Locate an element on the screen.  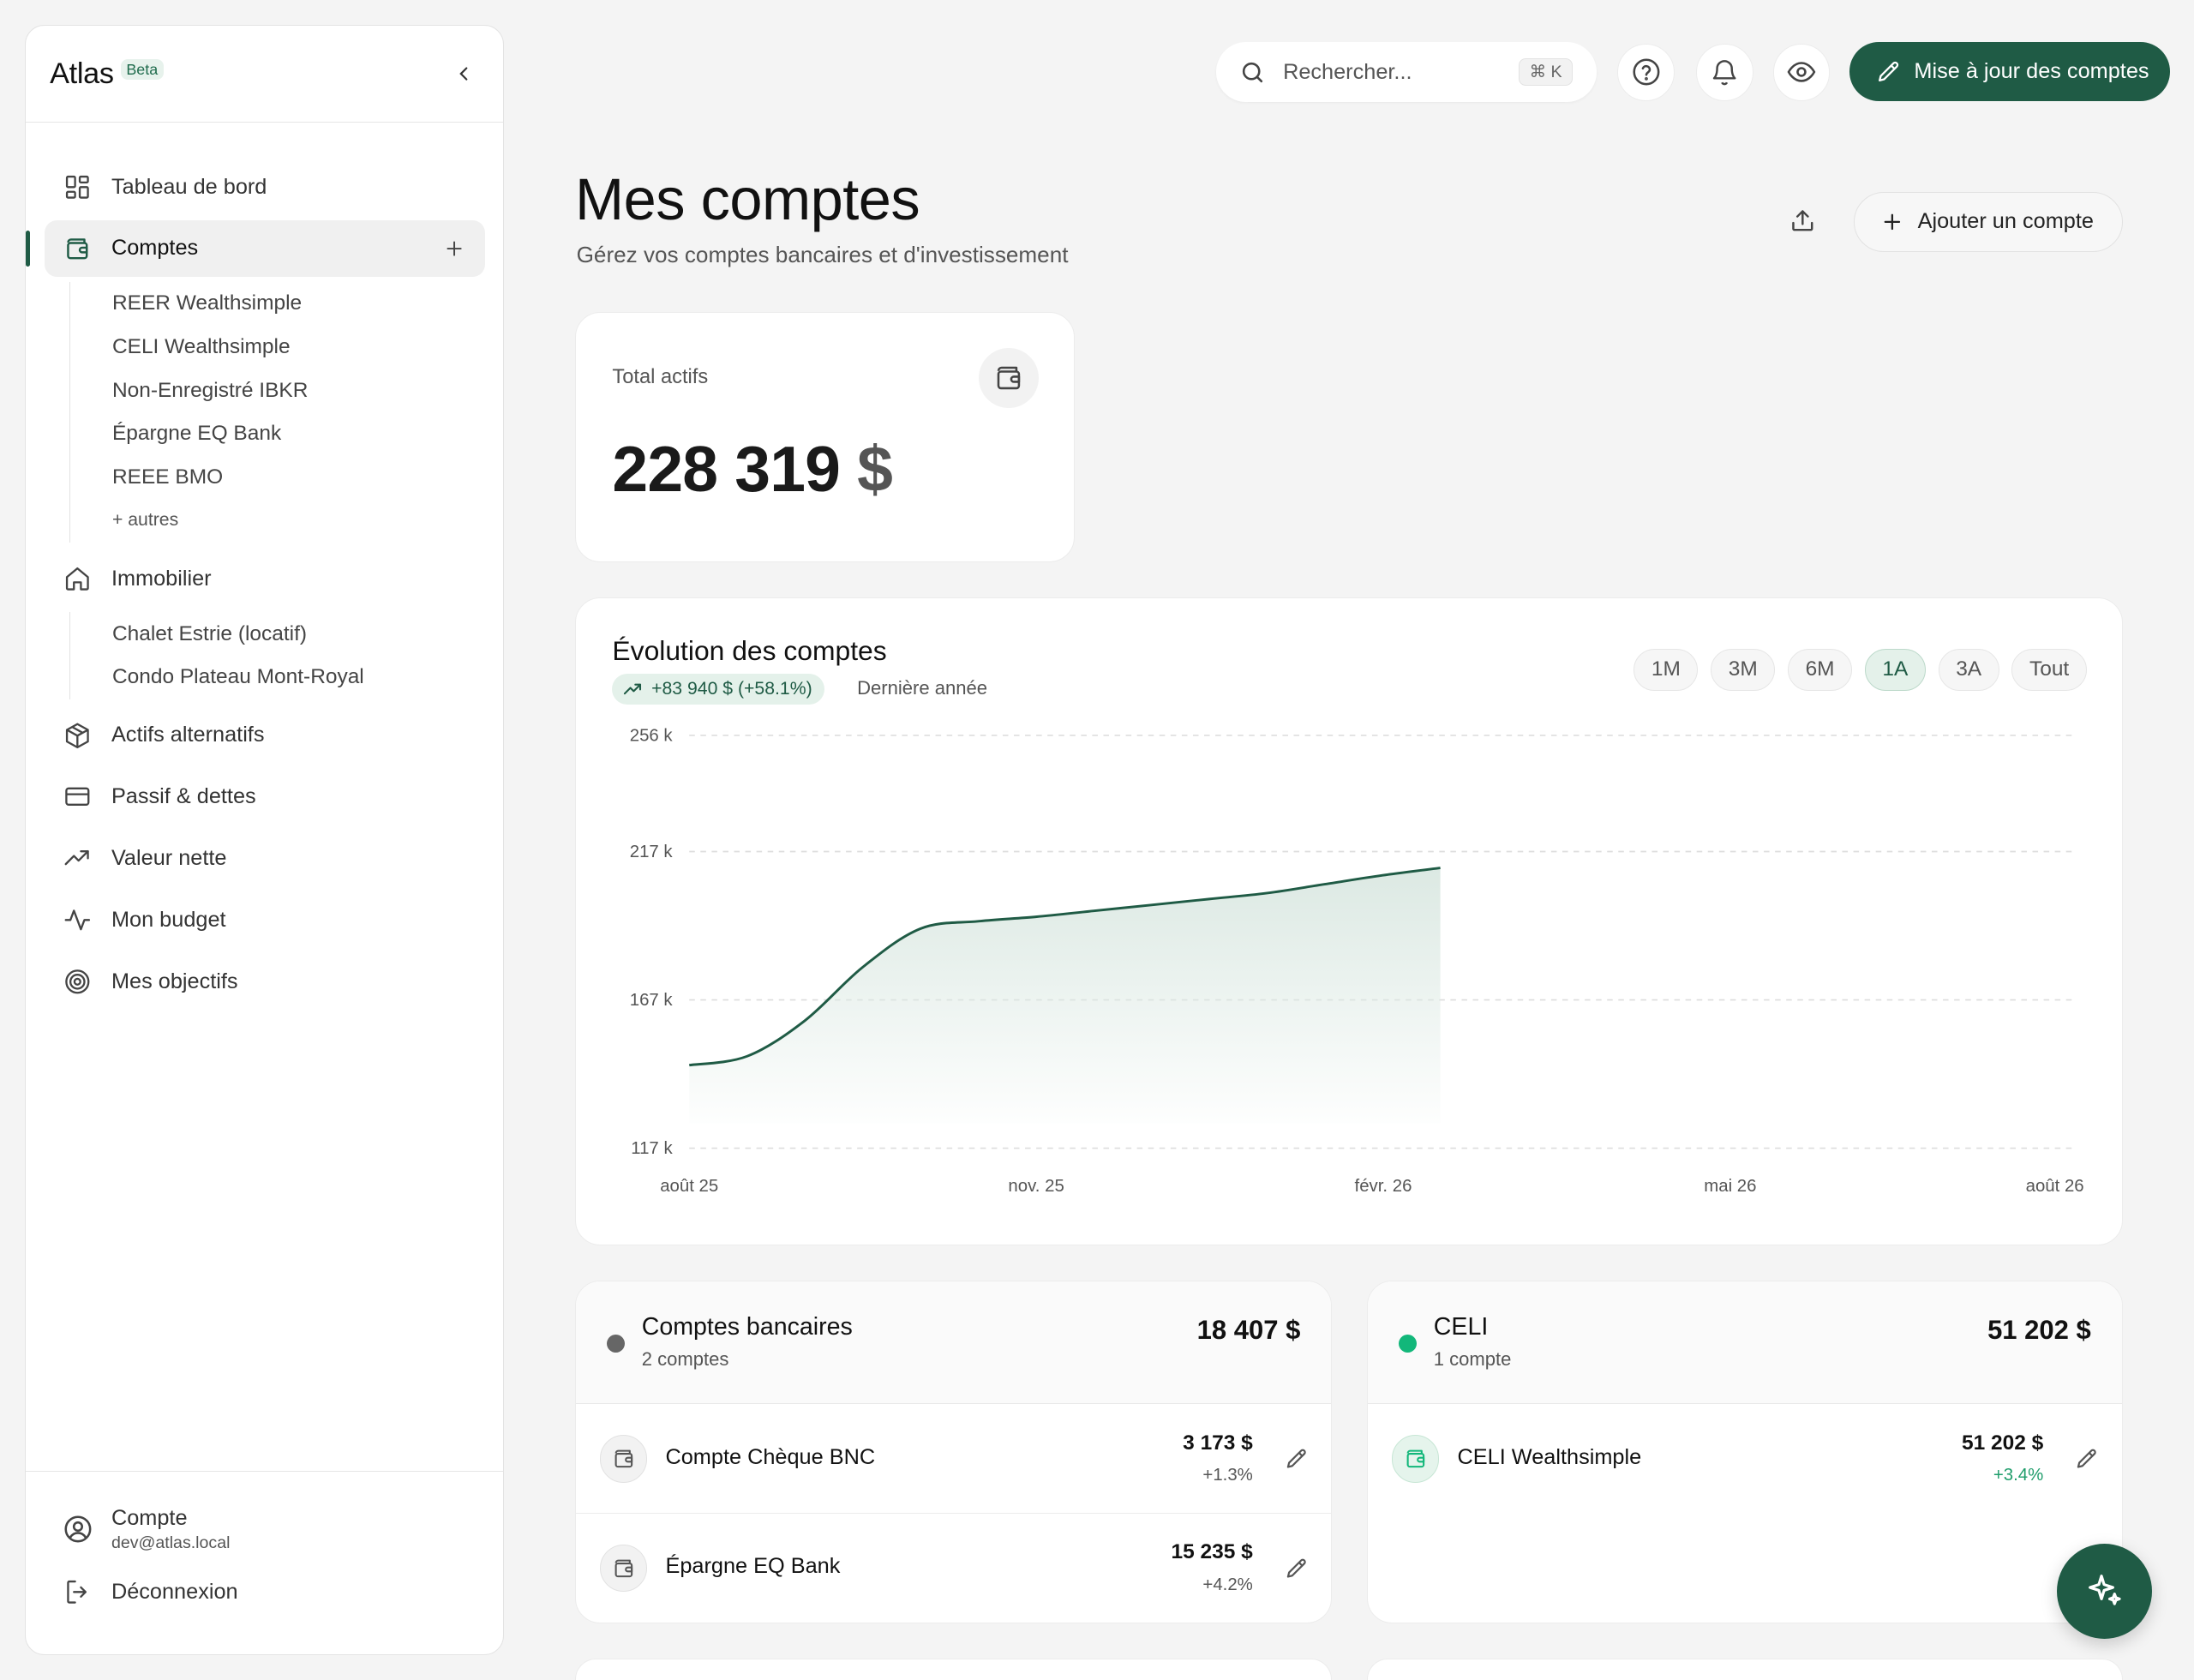
notifications-button is located at coordinates (1724, 72).